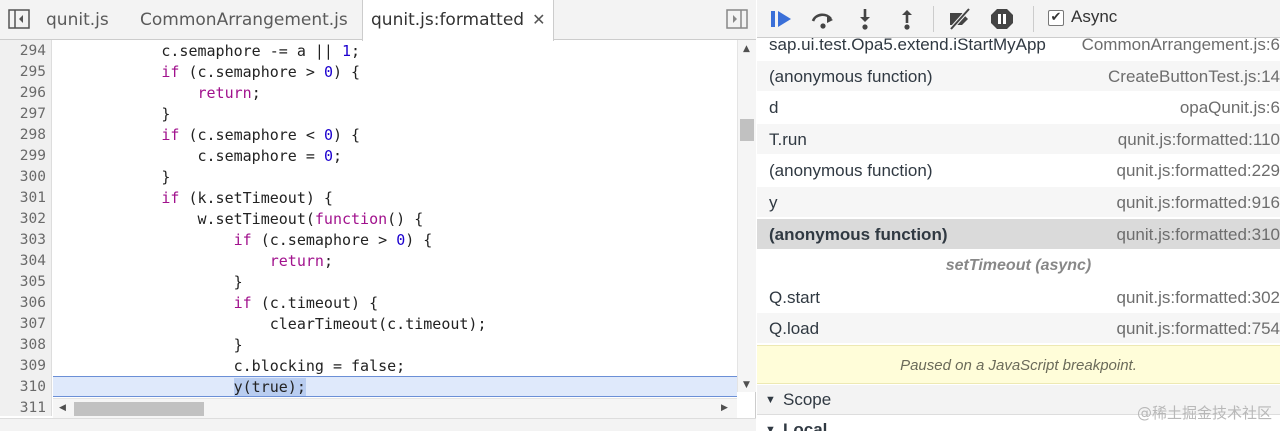  What do you see at coordinates (858, 234) in the screenshot?
I see `frame-function-name: (anonymous function)` at bounding box center [858, 234].